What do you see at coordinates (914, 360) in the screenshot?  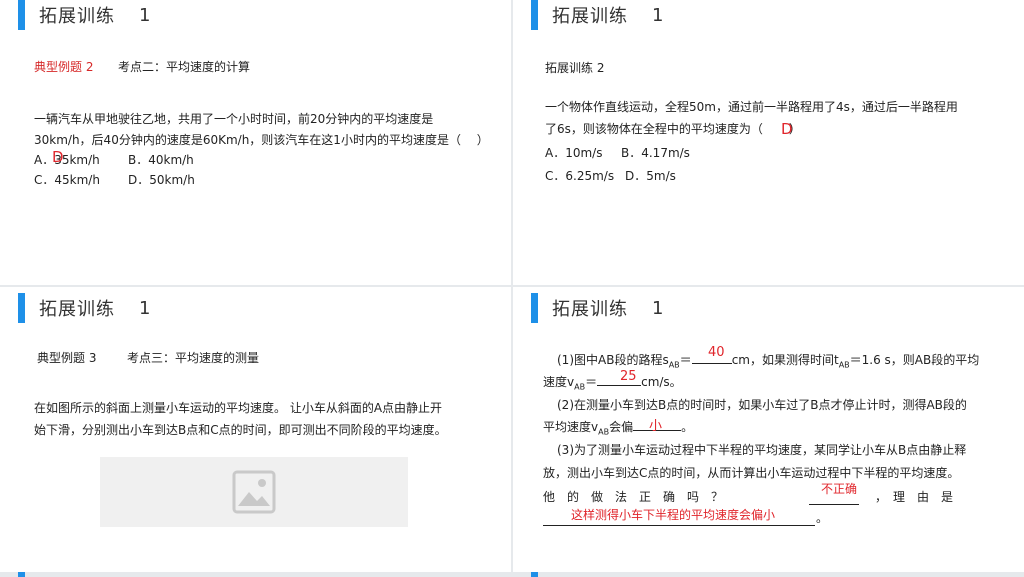 I see `text: ＝1.6 s，则AB段的平均` at bounding box center [914, 360].